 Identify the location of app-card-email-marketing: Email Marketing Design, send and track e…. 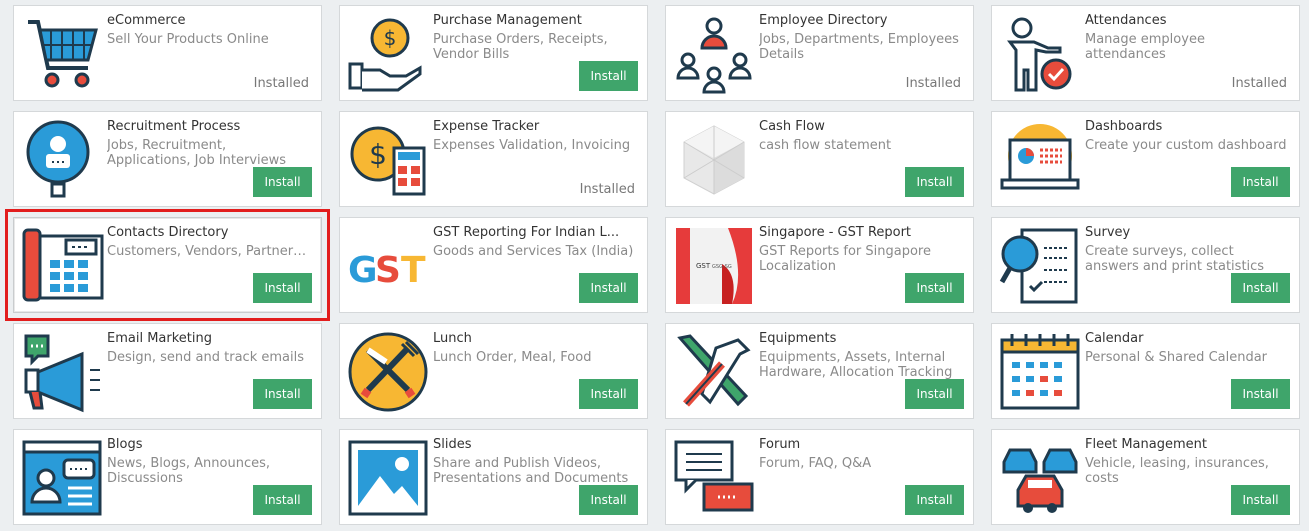
(167, 371).